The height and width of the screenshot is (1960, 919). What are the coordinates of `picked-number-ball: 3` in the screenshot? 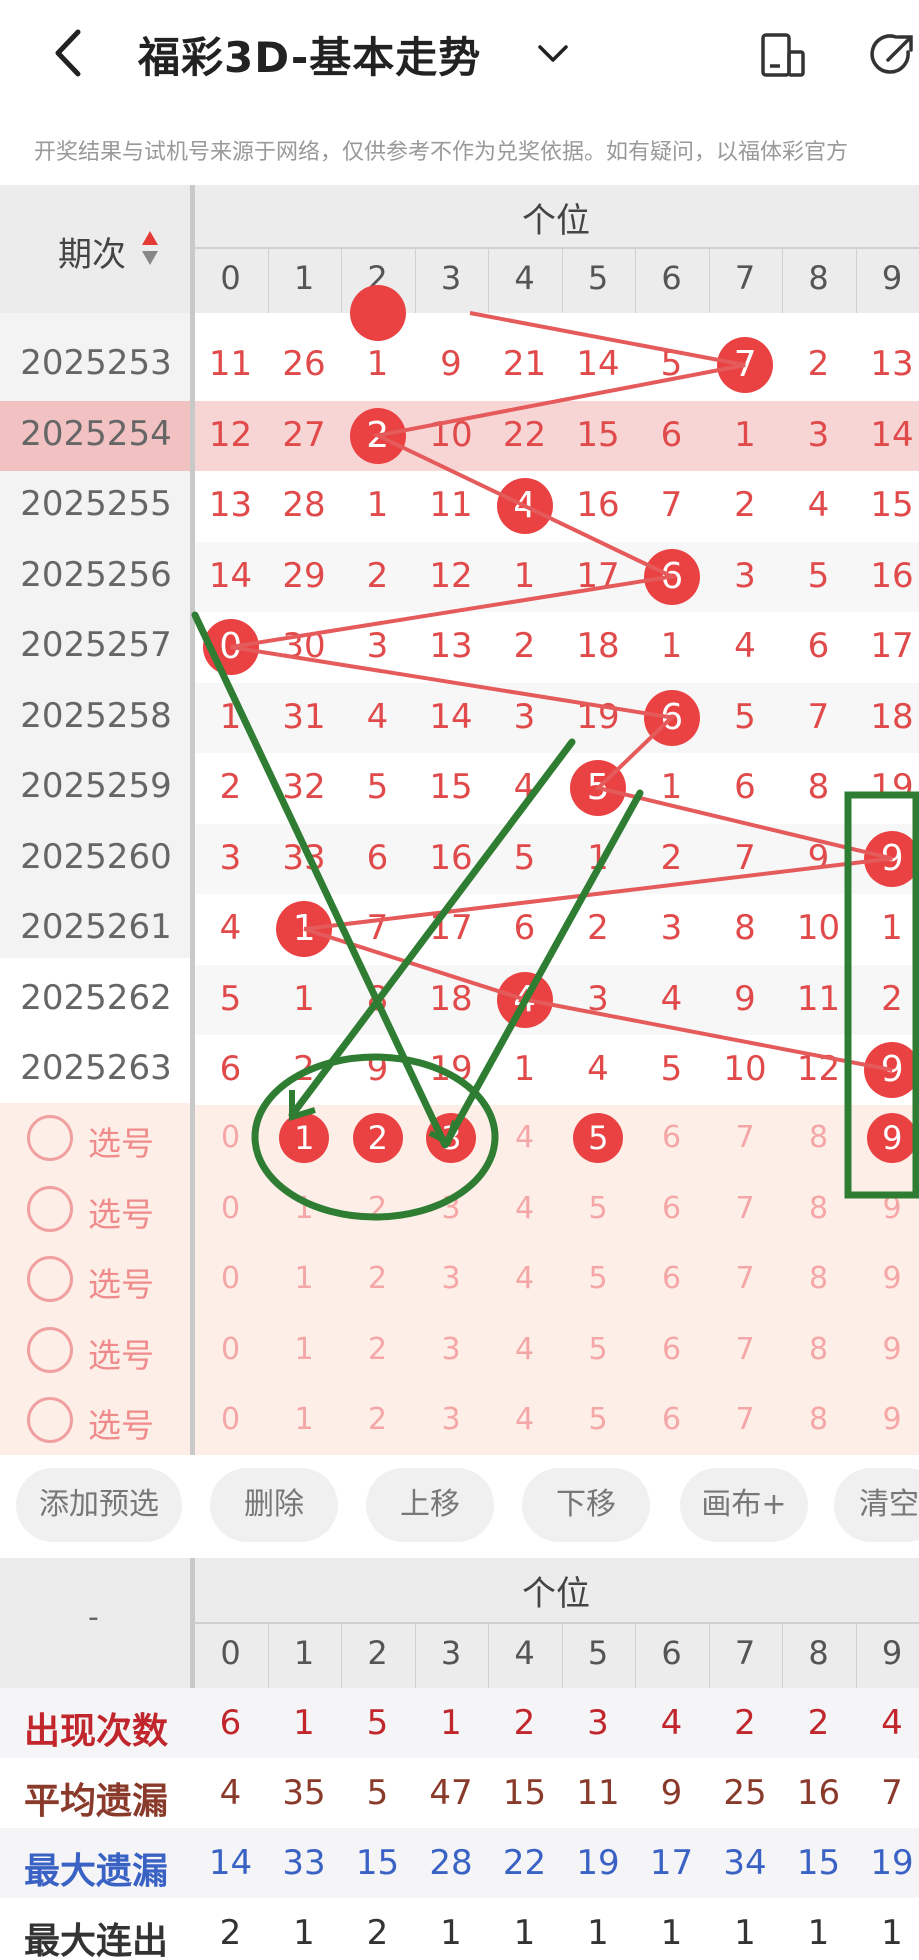 It's located at (451, 1138).